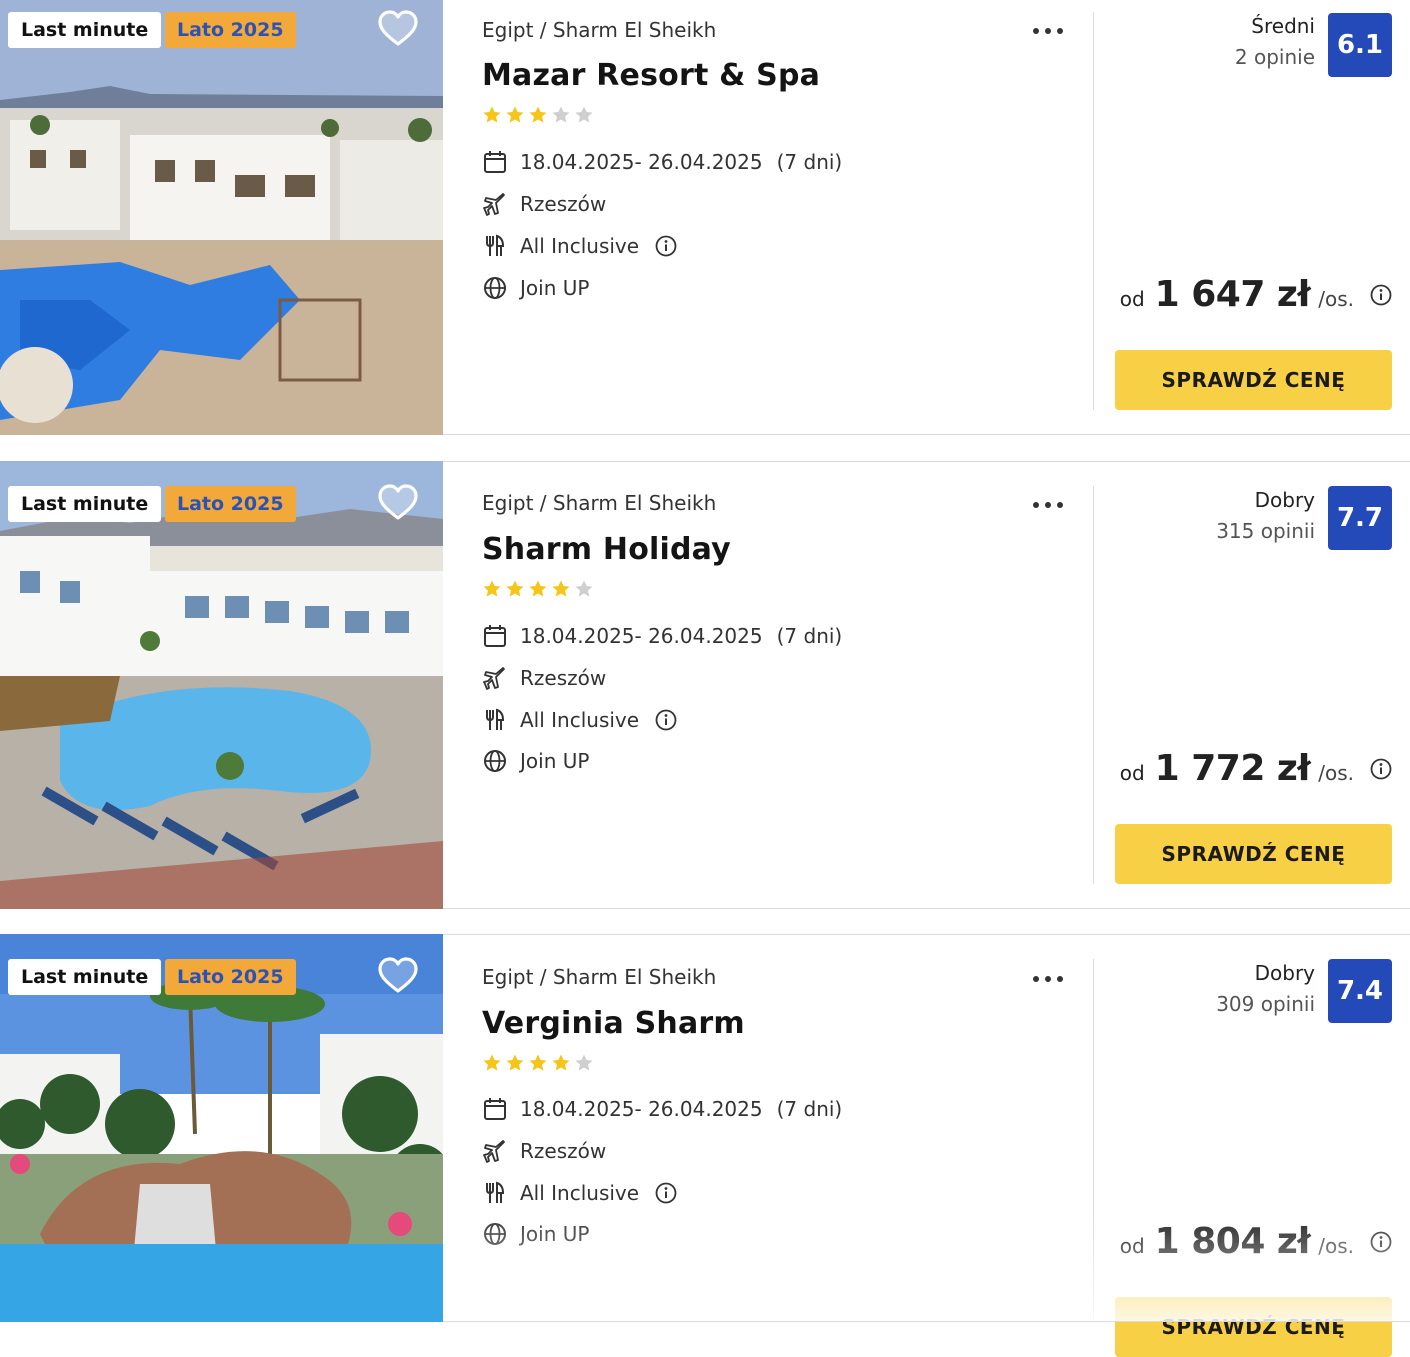  Describe the element at coordinates (613, 1023) in the screenshot. I see `hotel-name: Verginia Sharm` at that location.